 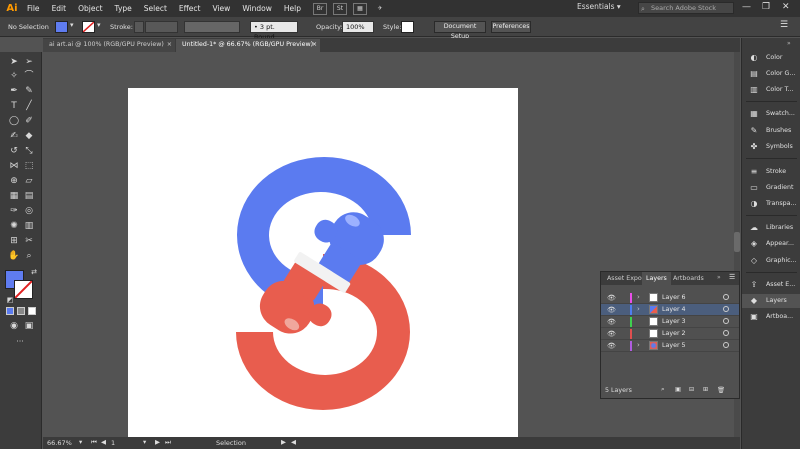 What do you see at coordinates (29, 241) in the screenshot?
I see `slice-tool-icon: ✂` at bounding box center [29, 241].